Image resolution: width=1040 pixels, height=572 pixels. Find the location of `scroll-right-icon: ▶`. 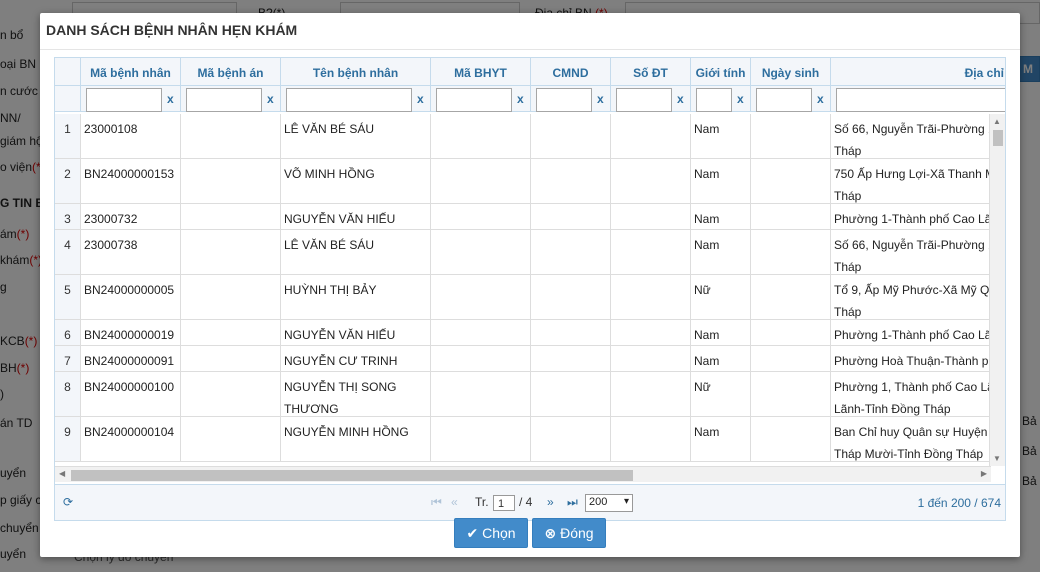

scroll-right-icon: ▶ is located at coordinates (984, 473).